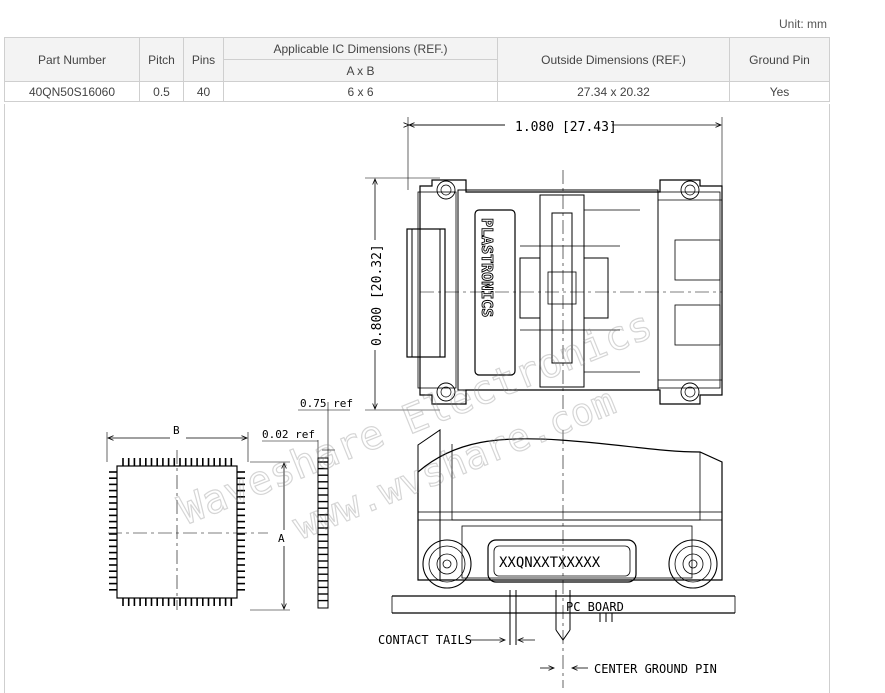  Describe the element at coordinates (655, 669) in the screenshot. I see `center-ground-pin-label: CENTER GROUND PIN` at that location.